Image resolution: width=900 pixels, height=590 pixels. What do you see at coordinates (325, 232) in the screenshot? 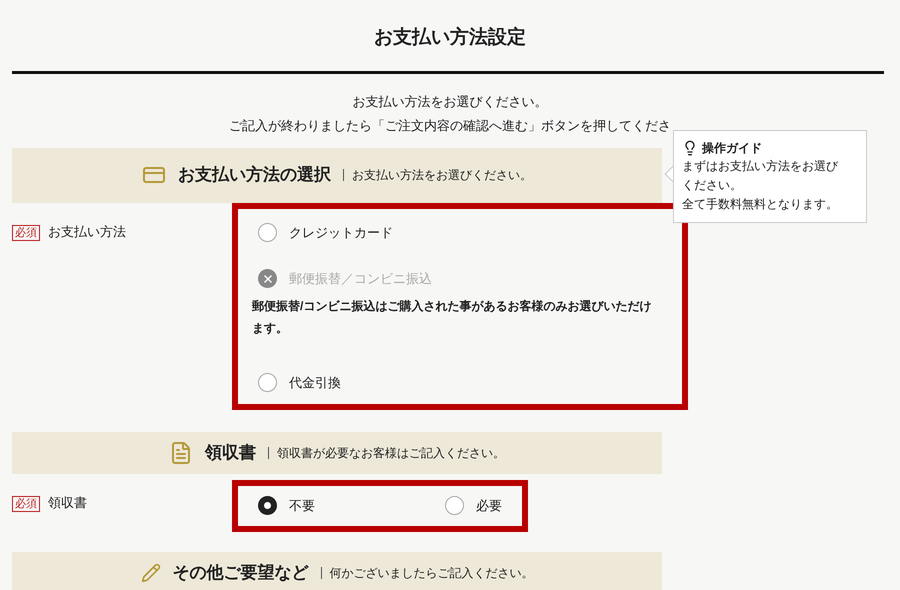
I see `radio-option: クレジットカード` at bounding box center [325, 232].